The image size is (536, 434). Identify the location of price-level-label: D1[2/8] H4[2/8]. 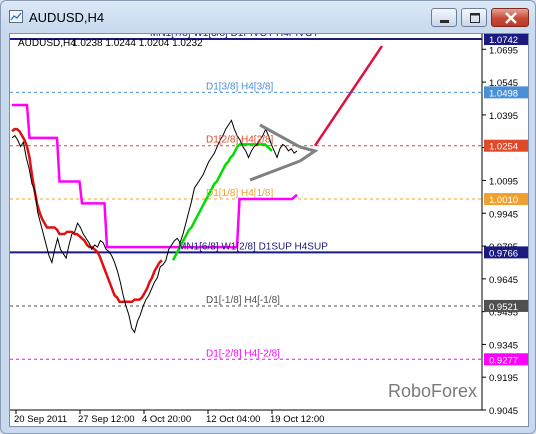
(239, 140).